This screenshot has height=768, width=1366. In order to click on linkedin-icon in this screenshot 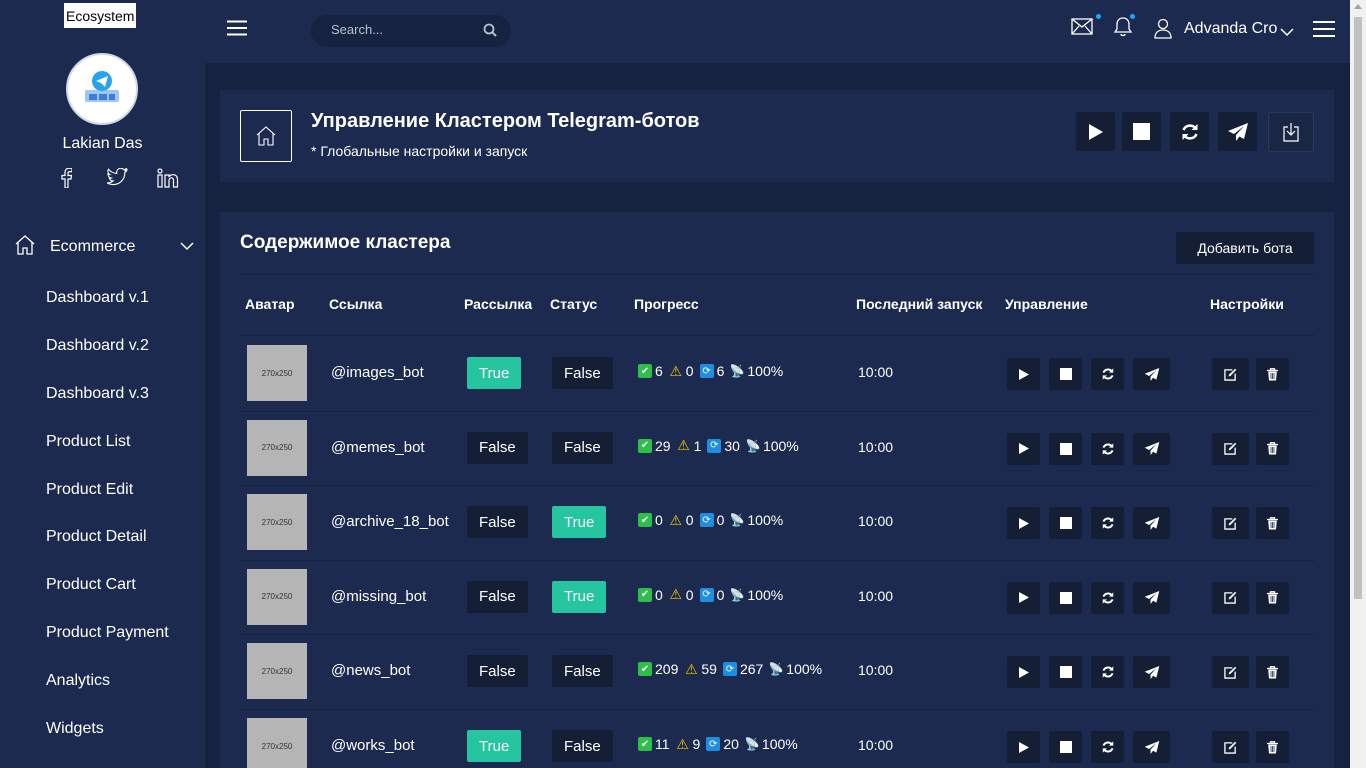, I will do `click(167, 180)`.